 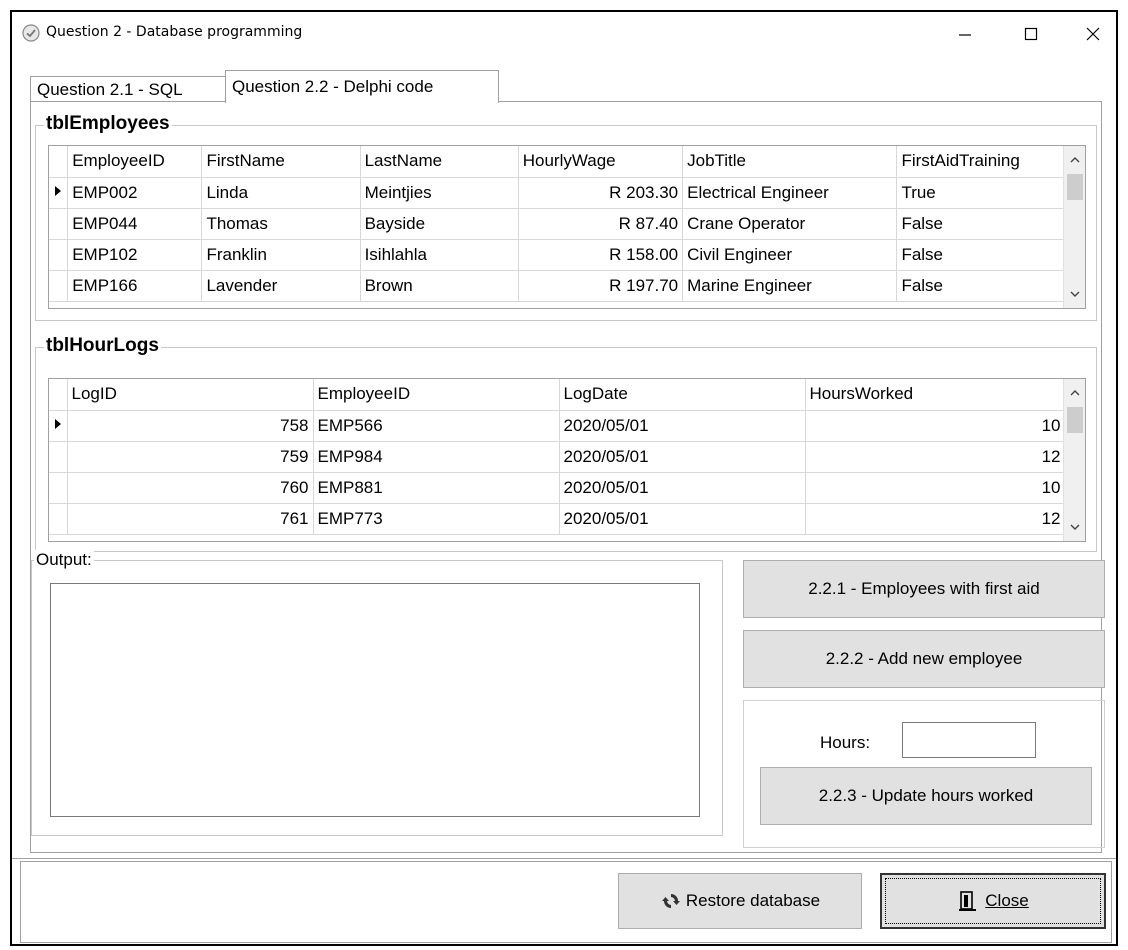 What do you see at coordinates (281, 224) in the screenshot?
I see `table-cell: Thomas` at bounding box center [281, 224].